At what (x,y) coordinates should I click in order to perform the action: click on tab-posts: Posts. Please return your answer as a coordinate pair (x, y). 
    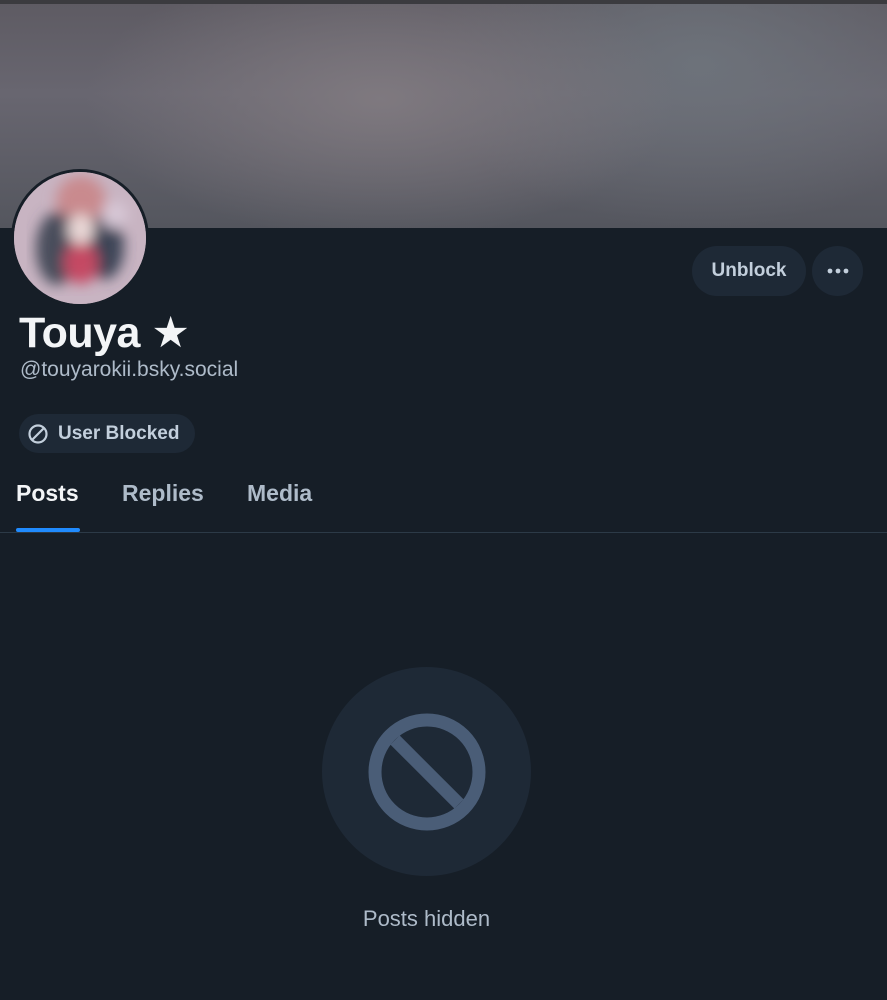
    Looking at the image, I should click on (47, 493).